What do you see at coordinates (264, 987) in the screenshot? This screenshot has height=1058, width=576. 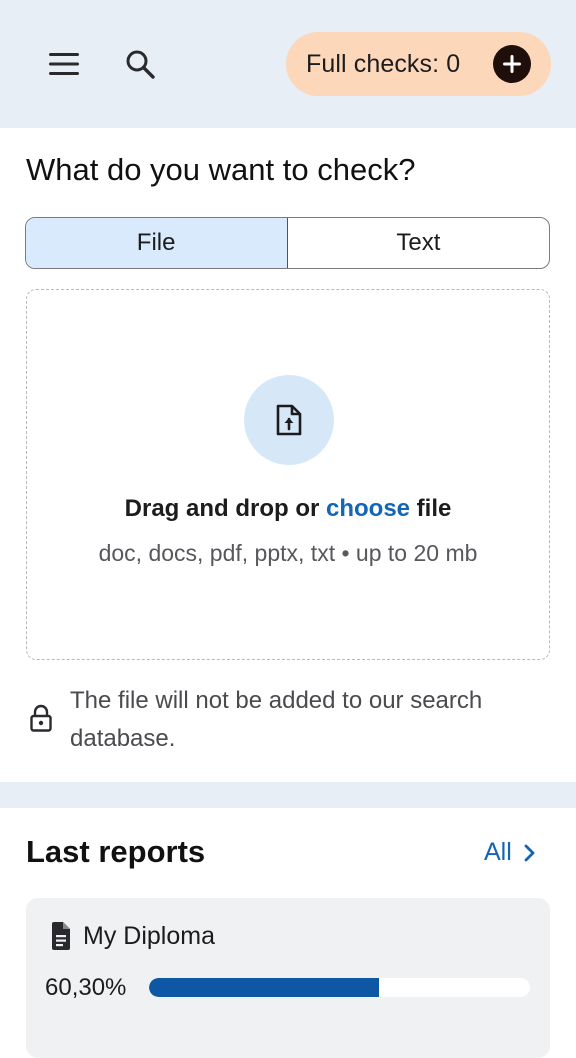 I see `report-progress-fill` at bounding box center [264, 987].